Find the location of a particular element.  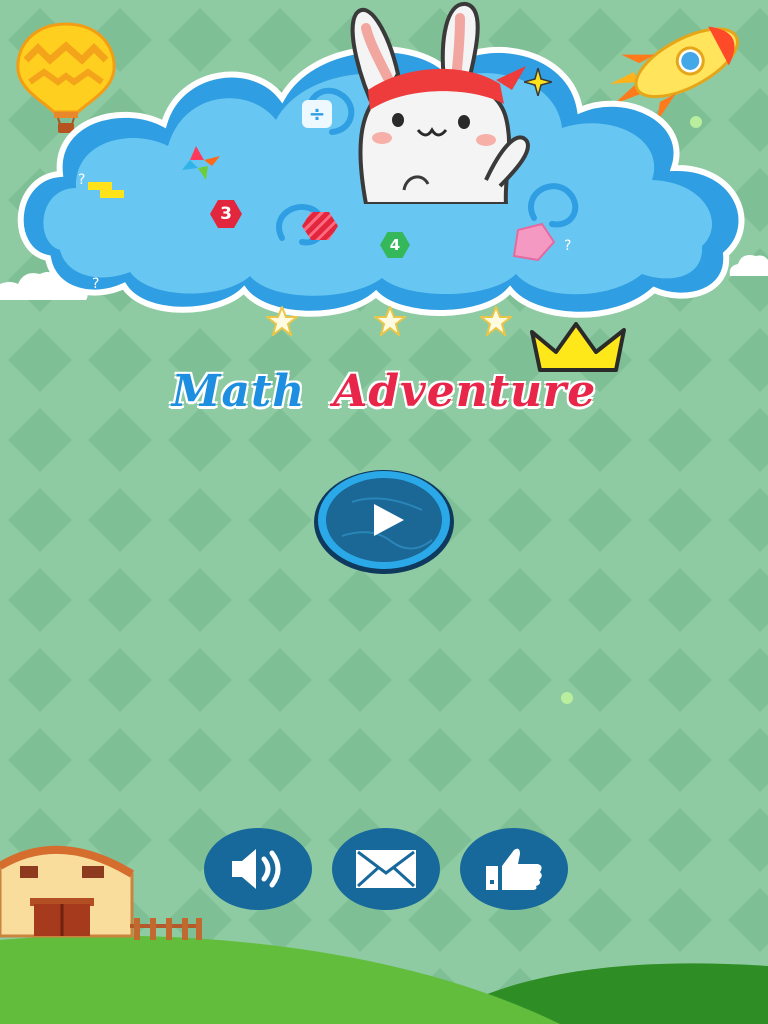

division-sign-badge: ÷ is located at coordinates (317, 114).